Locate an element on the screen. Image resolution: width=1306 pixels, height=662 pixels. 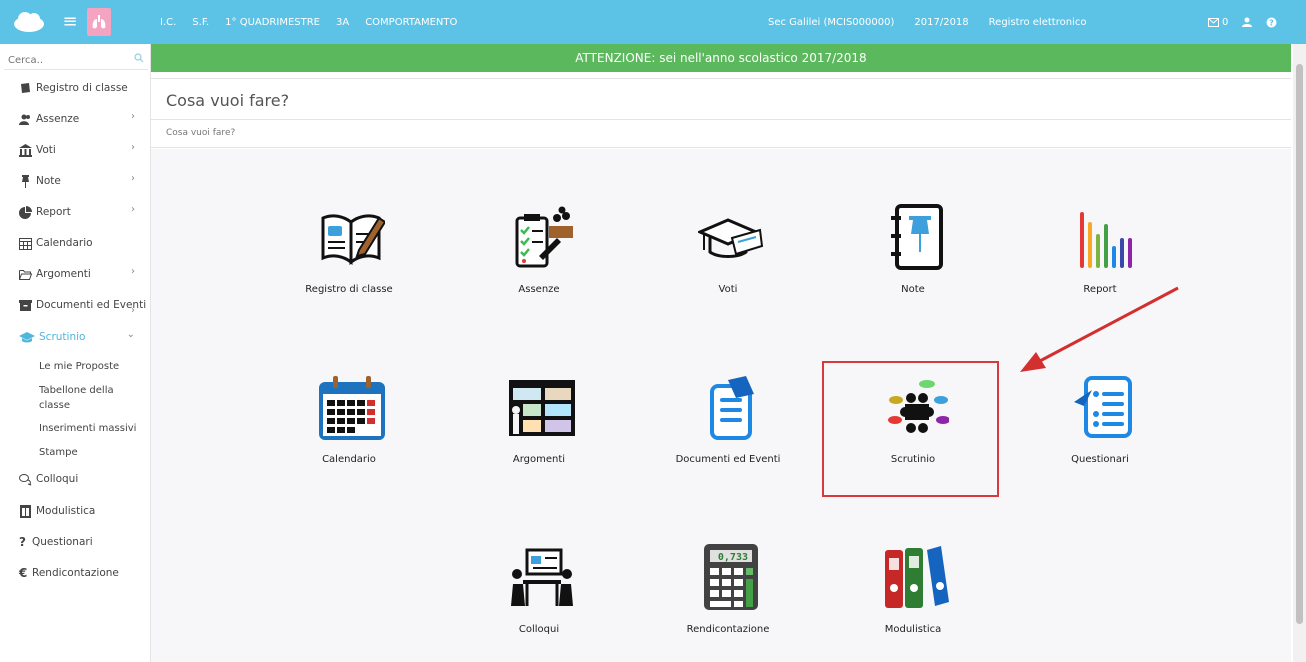
breadcrumb-bar: Cosa vuoi fare? is located at coordinates (721, 134).